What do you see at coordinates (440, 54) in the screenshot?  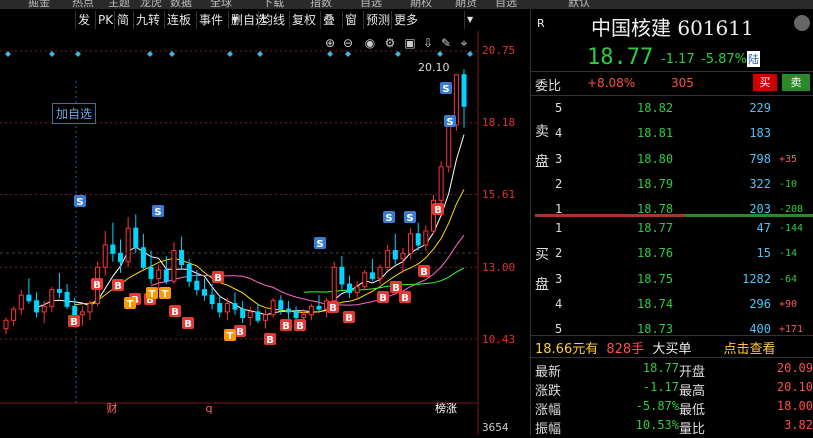 I see `diamond-indicator` at bounding box center [440, 54].